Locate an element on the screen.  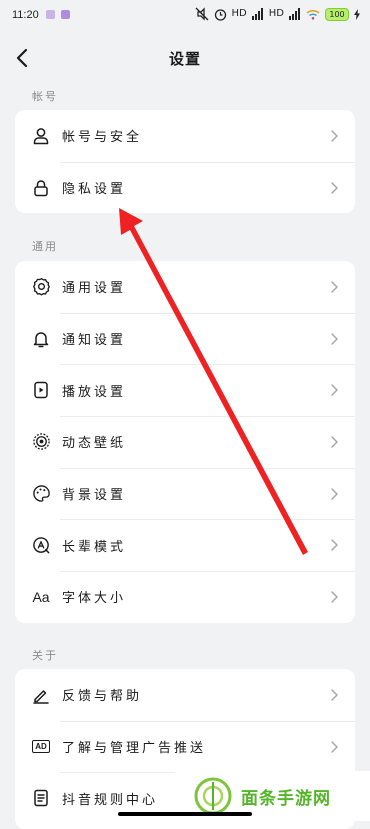
settings-item-ad-management: AD 了解与管理广告推送 is located at coordinates (185, 746).